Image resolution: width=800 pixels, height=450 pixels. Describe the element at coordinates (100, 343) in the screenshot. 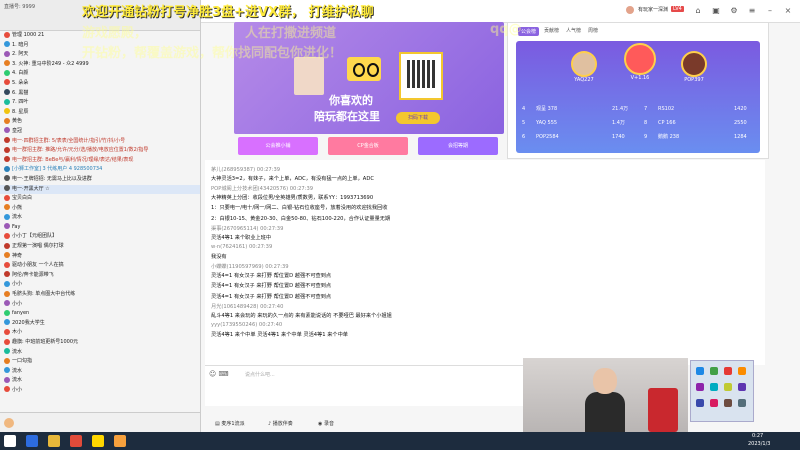

I see `sidebar-item: 趣旗: 中班前班更新号1000元` at that location.